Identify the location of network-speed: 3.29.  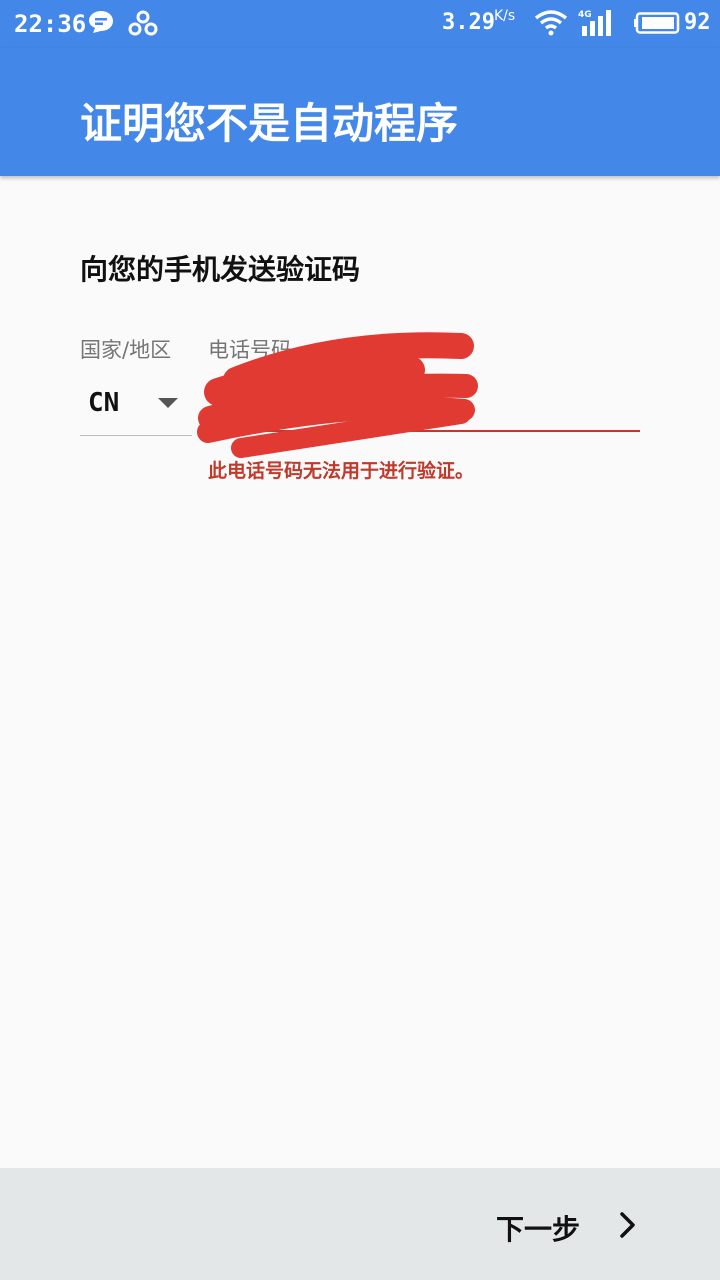
(468, 22).